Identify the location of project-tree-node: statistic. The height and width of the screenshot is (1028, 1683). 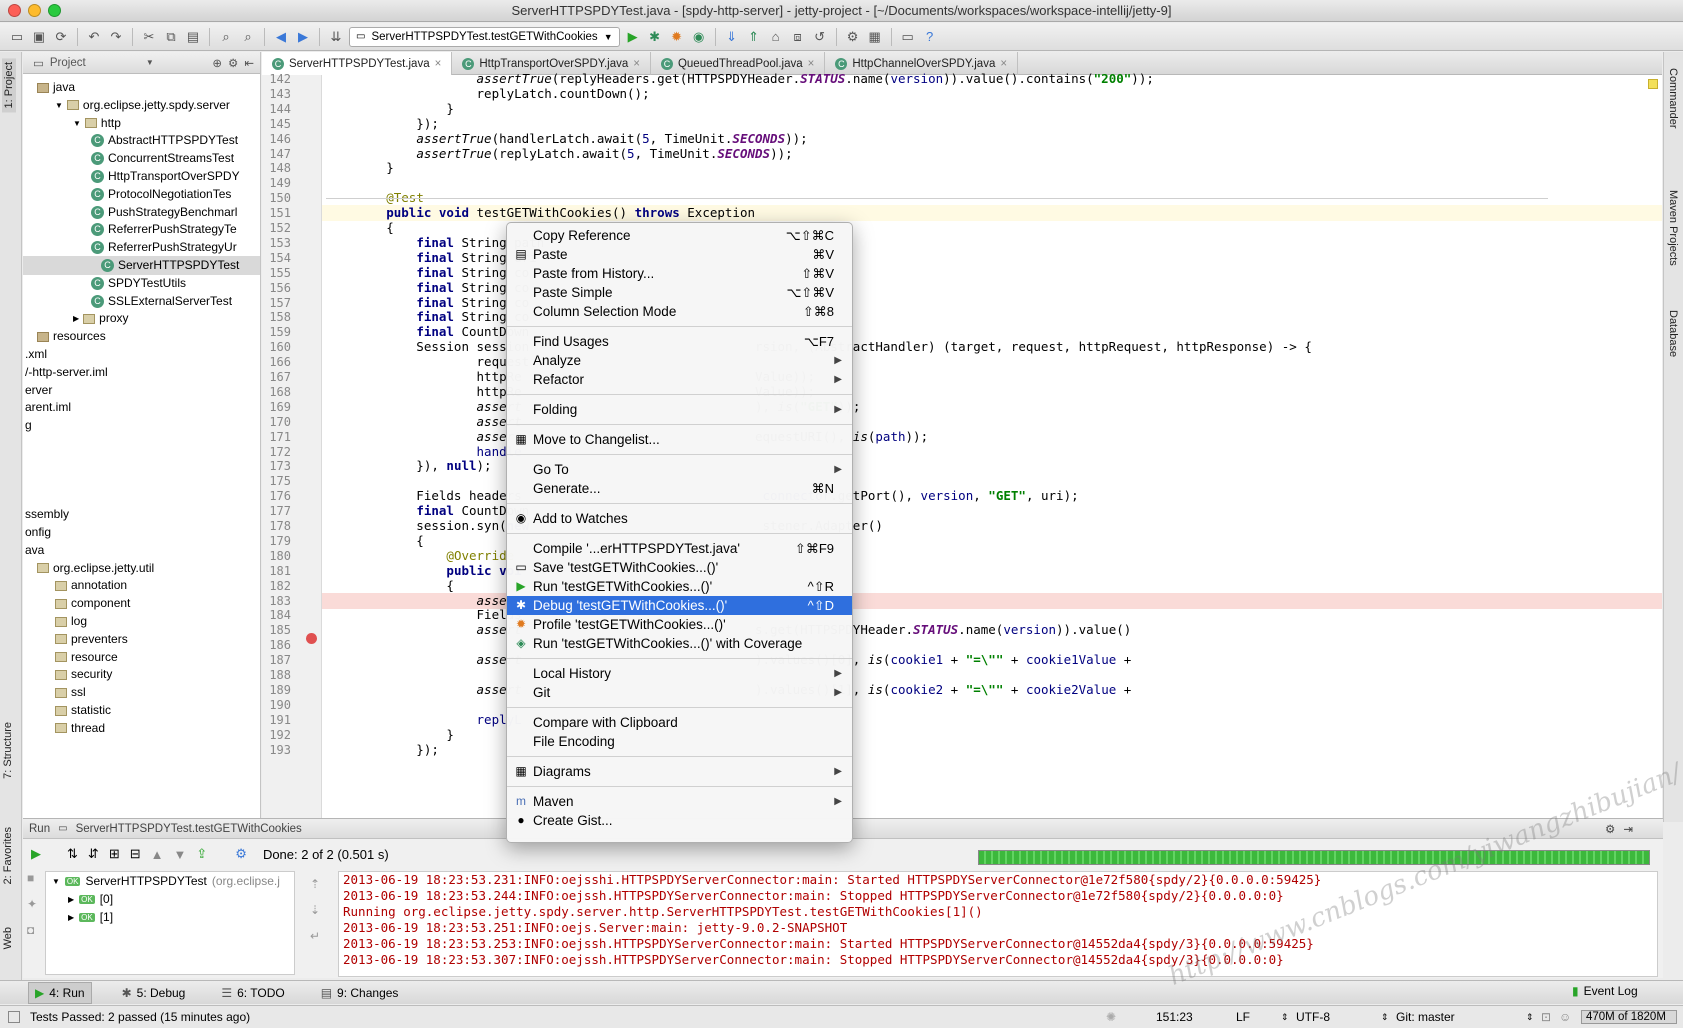
(83, 710).